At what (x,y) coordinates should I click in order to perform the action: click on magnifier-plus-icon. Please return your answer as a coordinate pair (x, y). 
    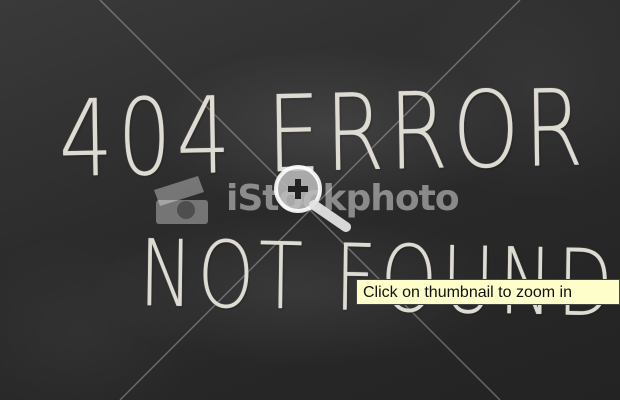
    Looking at the image, I should click on (313, 198).